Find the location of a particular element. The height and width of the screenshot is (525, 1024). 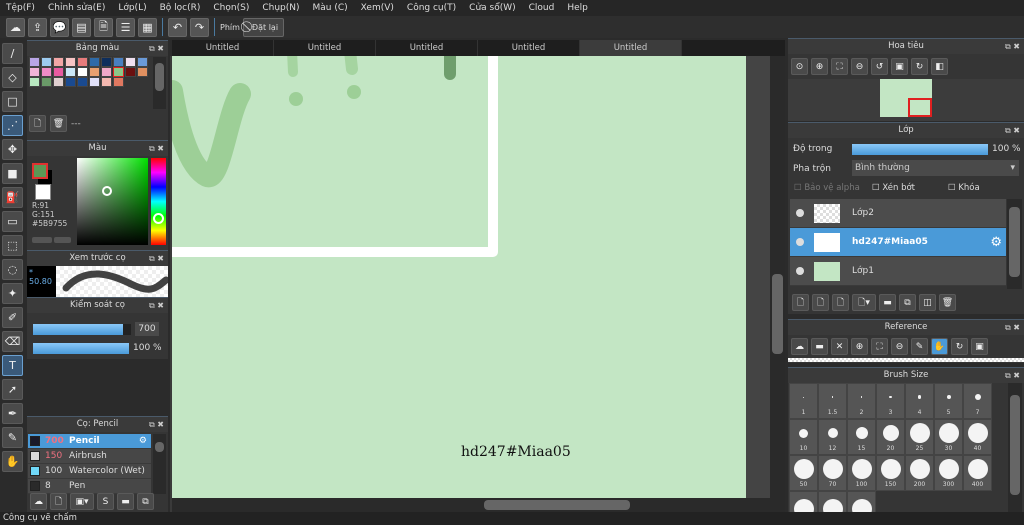

brush-list-item: 150 Airbrush is located at coordinates (89, 456).